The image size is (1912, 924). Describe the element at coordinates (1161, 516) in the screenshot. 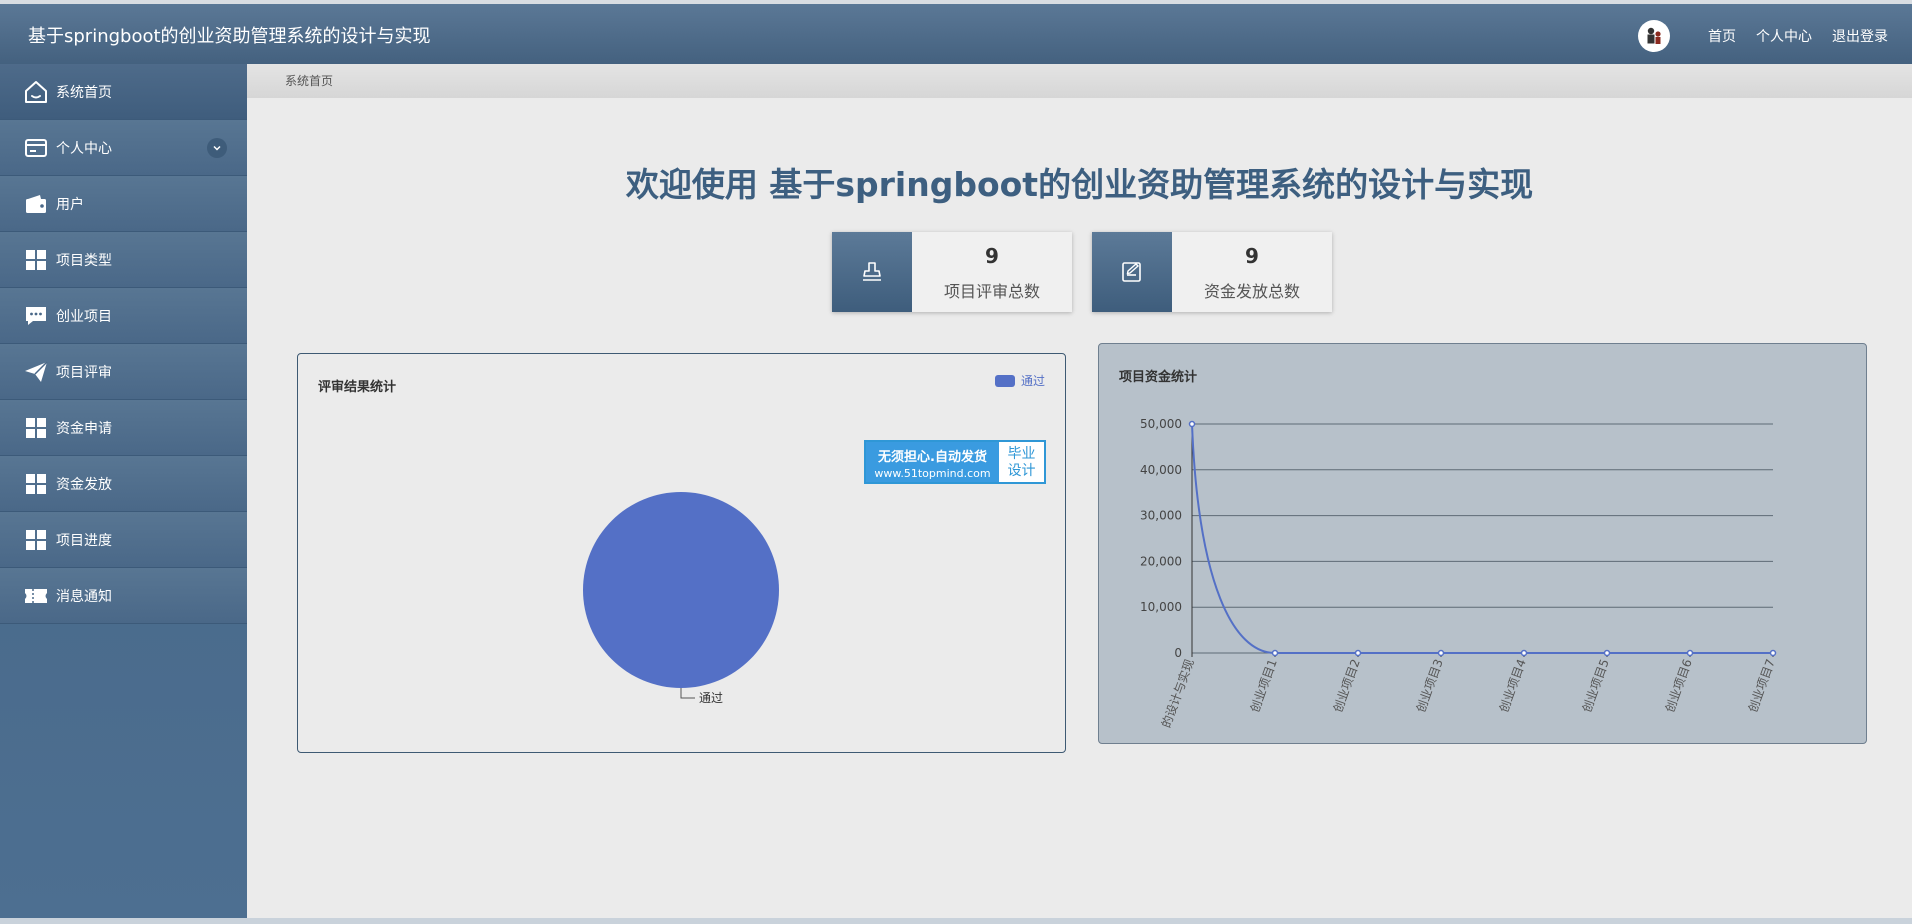

I see `y-tick-label: 30,000` at that location.